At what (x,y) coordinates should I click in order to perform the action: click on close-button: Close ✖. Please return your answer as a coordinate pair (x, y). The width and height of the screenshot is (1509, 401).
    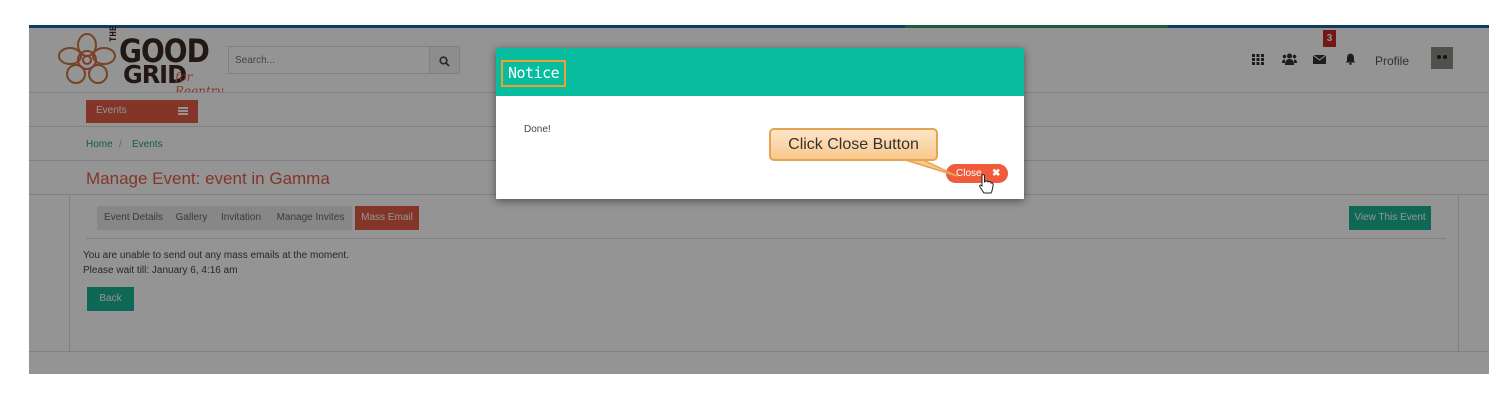
    Looking at the image, I should click on (977, 173).